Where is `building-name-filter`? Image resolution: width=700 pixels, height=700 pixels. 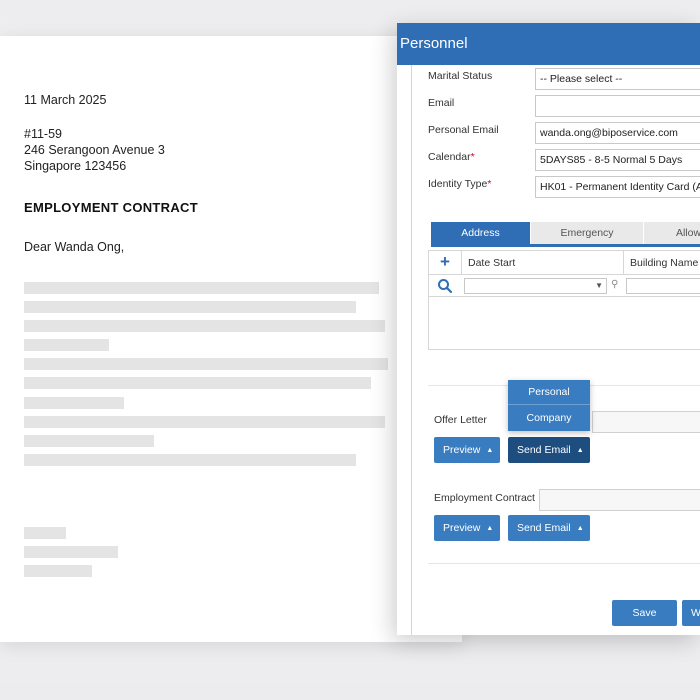 building-name-filter is located at coordinates (663, 286).